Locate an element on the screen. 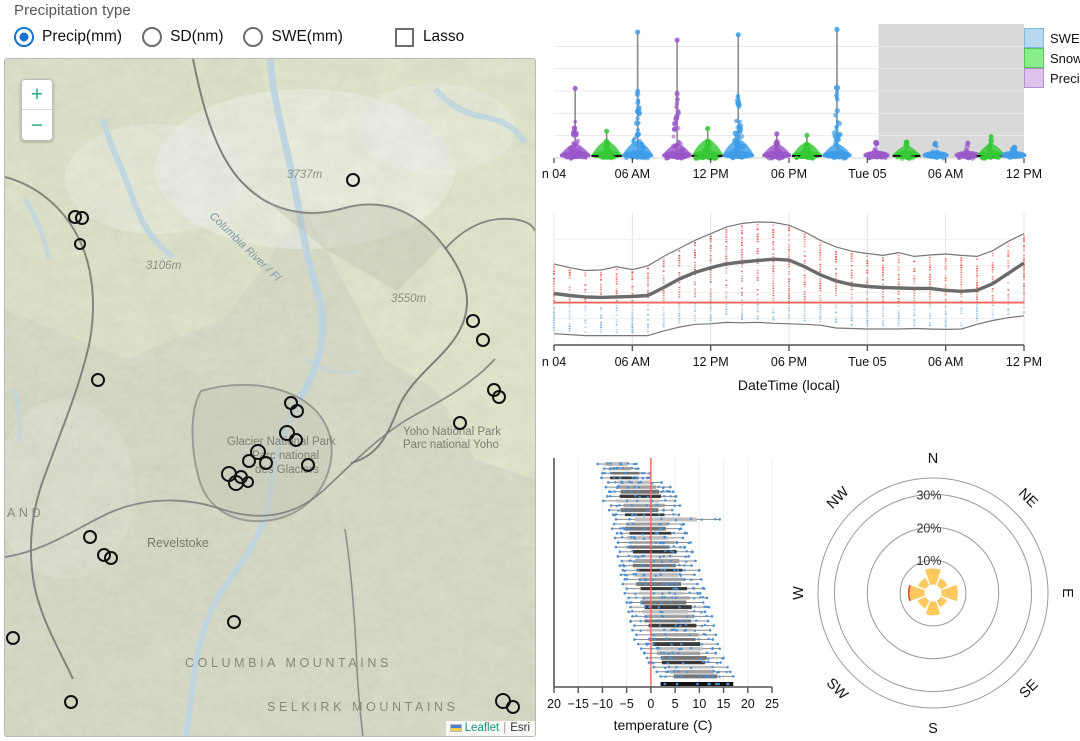 This screenshot has height=741, width=1080. temperature-range-chart: 20 −15 −10 −5 0 5 10 15 20 25 temperature (C) is located at coordinates (662, 595).